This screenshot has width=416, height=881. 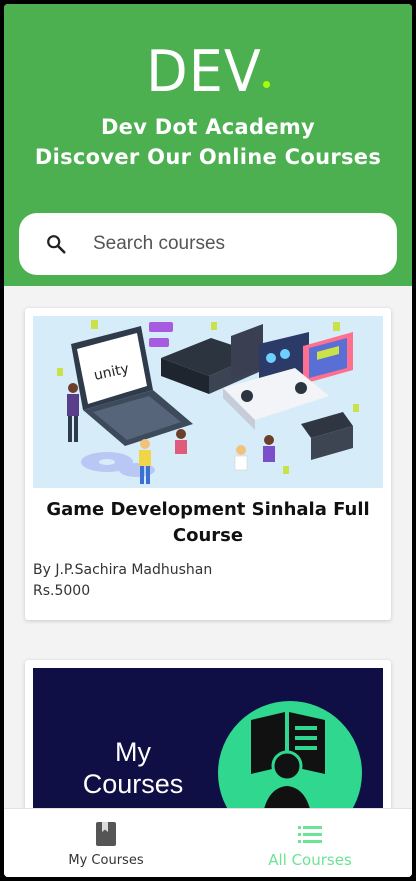 What do you see at coordinates (266, 84) in the screenshot?
I see `logo-dot` at bounding box center [266, 84].